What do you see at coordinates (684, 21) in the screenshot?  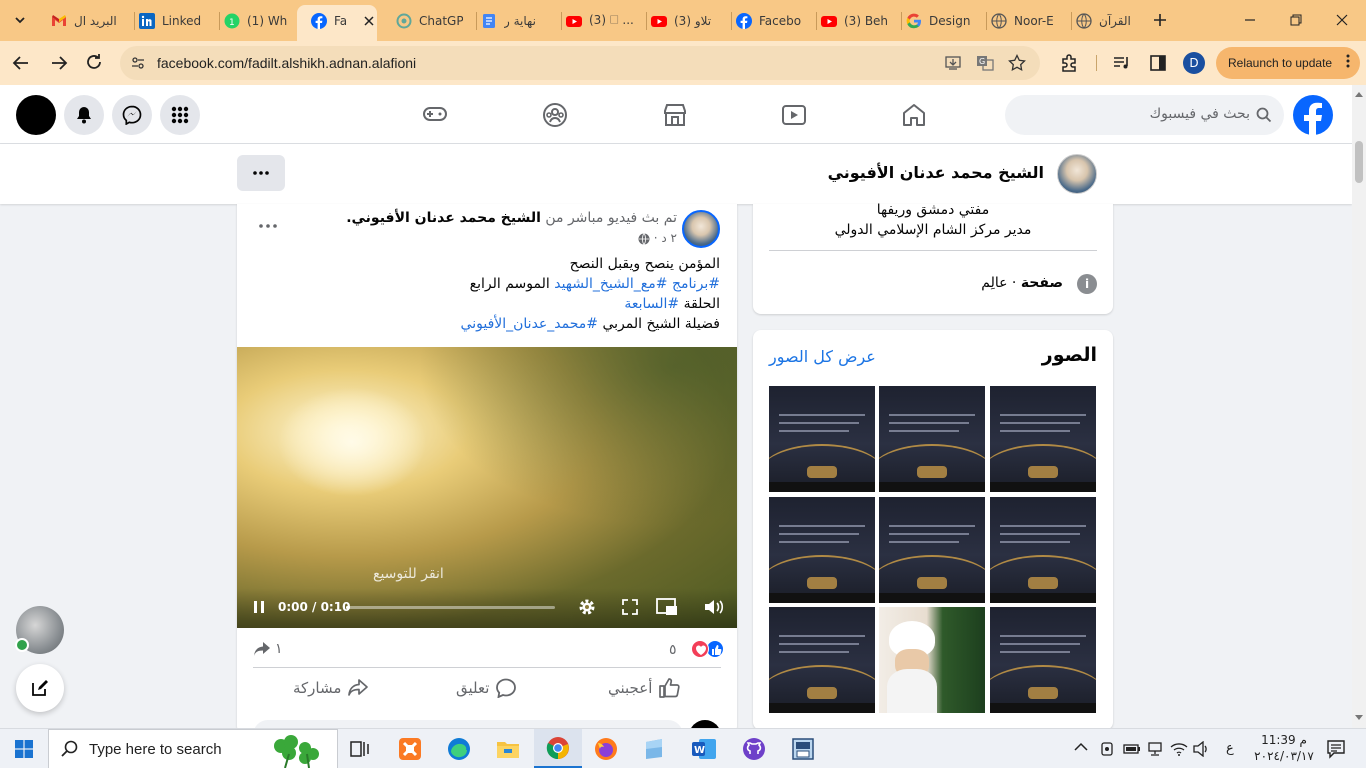 I see `browser-tab: (3) تلاو` at bounding box center [684, 21].